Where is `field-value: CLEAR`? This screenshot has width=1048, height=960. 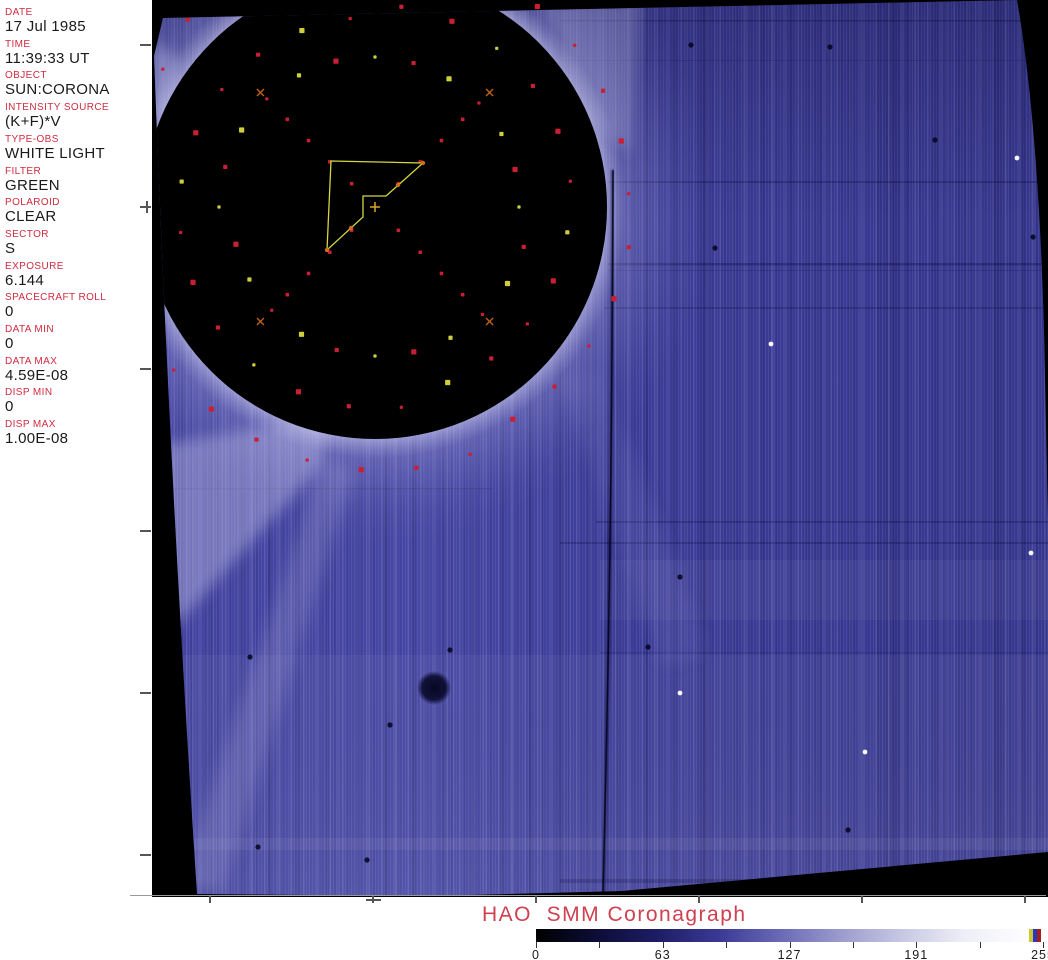
field-value: CLEAR is located at coordinates (31, 217).